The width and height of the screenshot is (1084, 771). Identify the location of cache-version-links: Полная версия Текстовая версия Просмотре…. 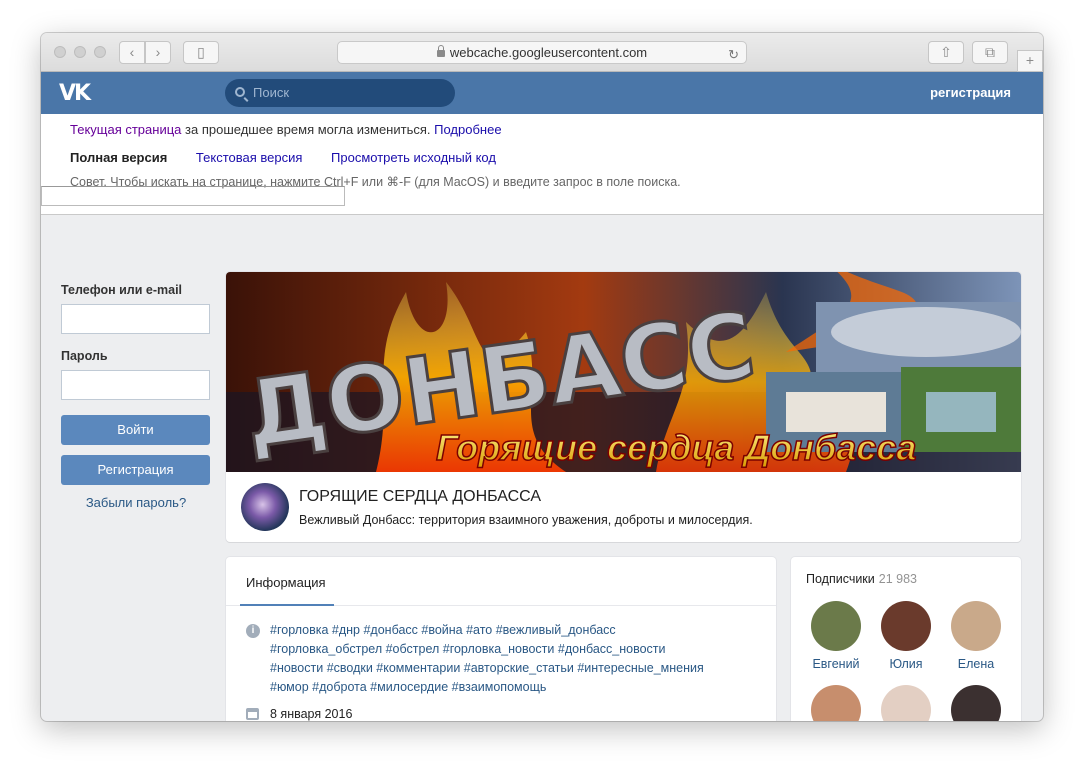
(295, 157).